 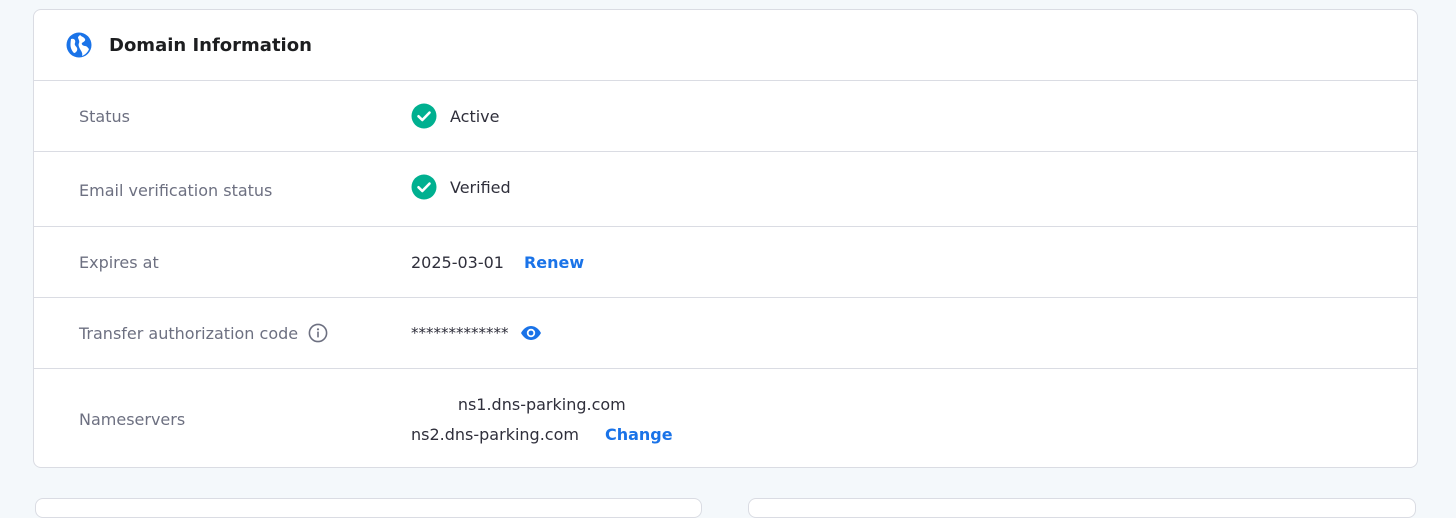 What do you see at coordinates (639, 434) in the screenshot?
I see `change-nameservers-link: Change` at bounding box center [639, 434].